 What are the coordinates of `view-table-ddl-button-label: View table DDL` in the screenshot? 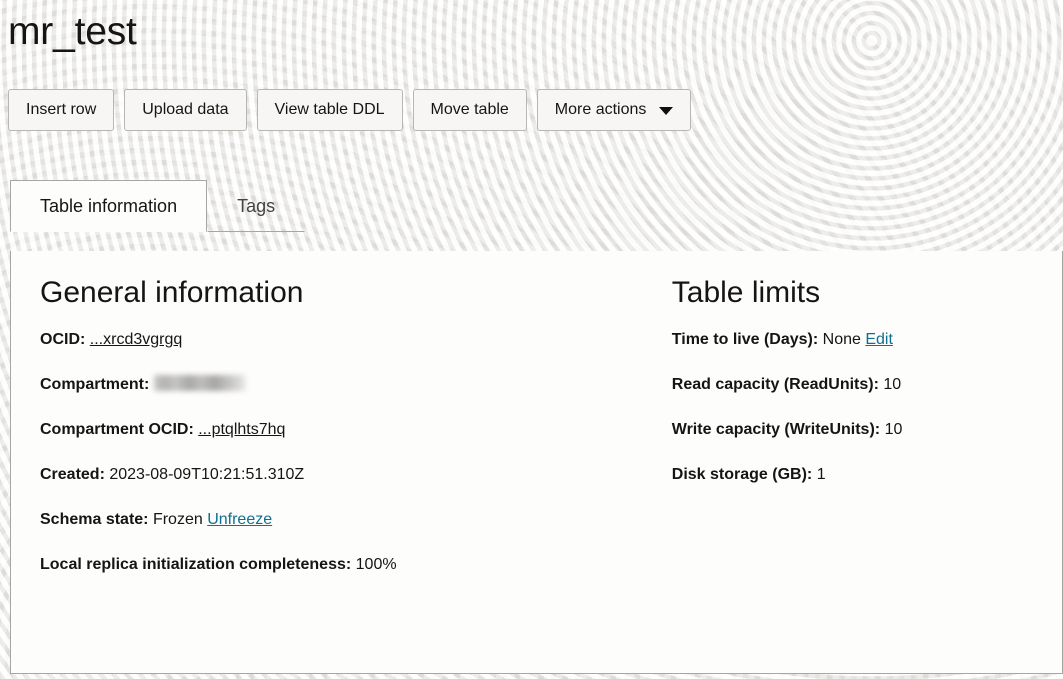 It's located at (329, 109).